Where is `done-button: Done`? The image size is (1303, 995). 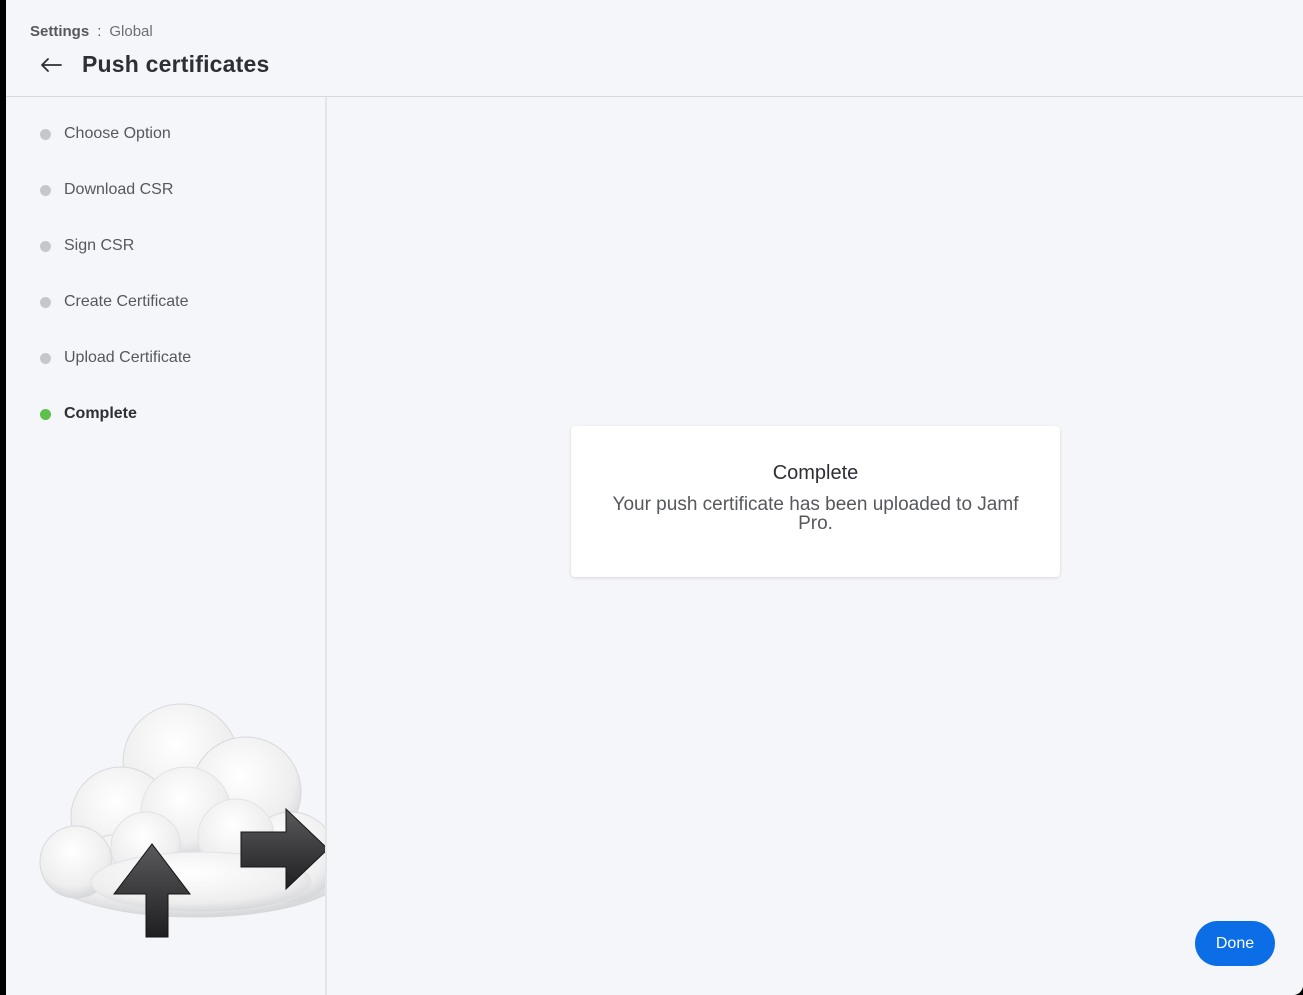 done-button: Done is located at coordinates (1235, 943).